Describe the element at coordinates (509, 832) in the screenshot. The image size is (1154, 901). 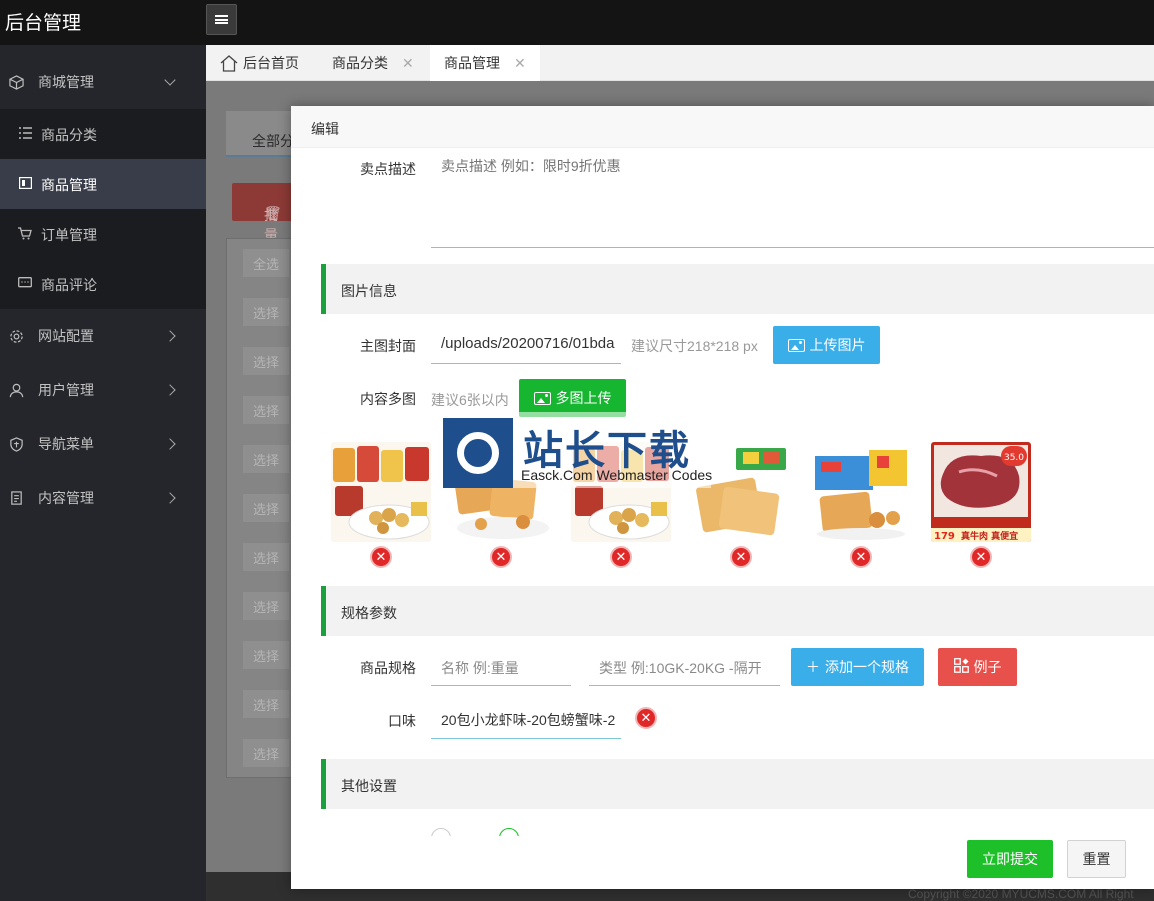
I see `radio-option-selected` at that location.